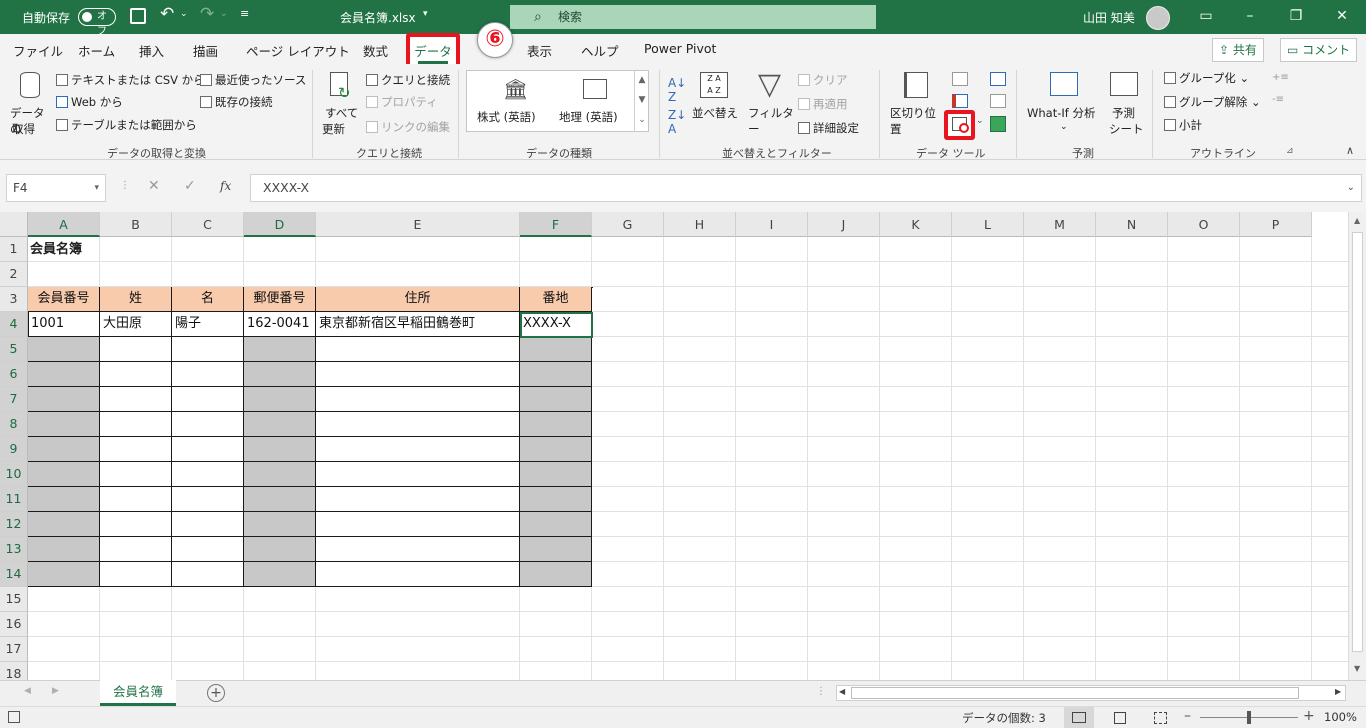  I want to click on column-header-k: K, so click(916, 224).